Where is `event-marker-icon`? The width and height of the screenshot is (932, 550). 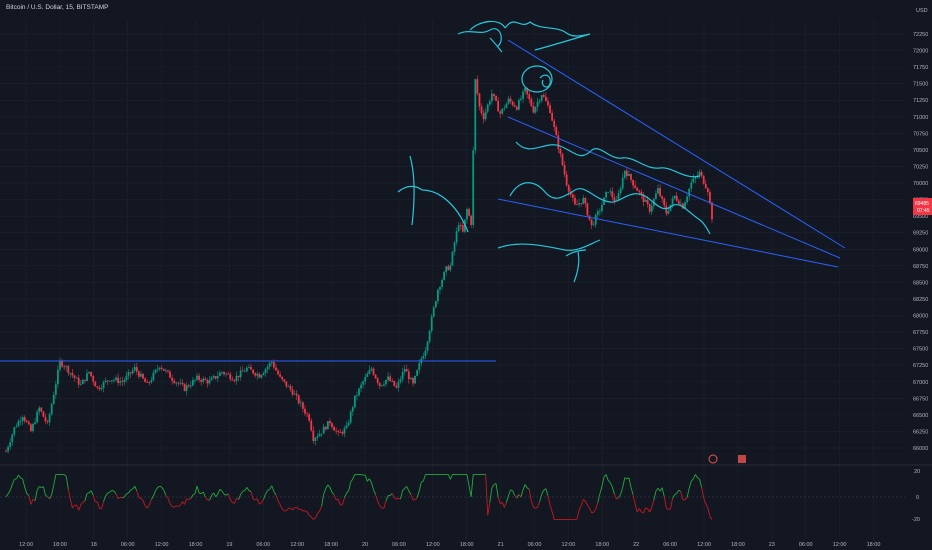
event-marker-icon is located at coordinates (713, 459).